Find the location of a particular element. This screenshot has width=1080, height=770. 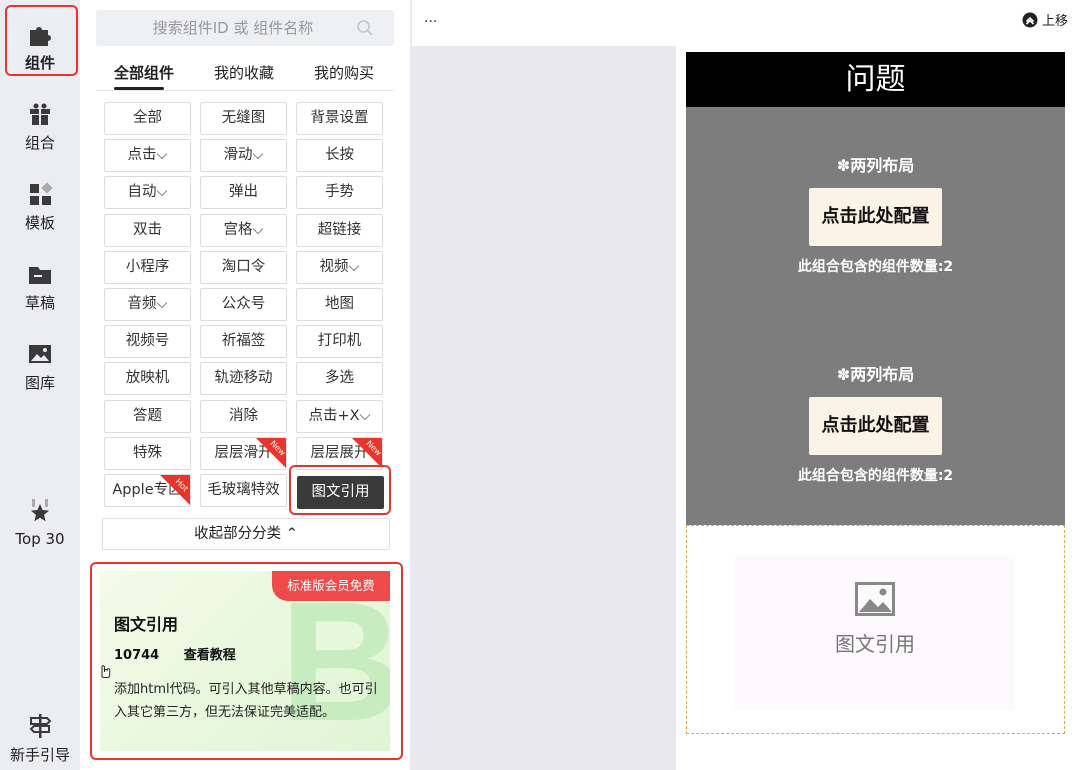

gift-icon is located at coordinates (40, 114).